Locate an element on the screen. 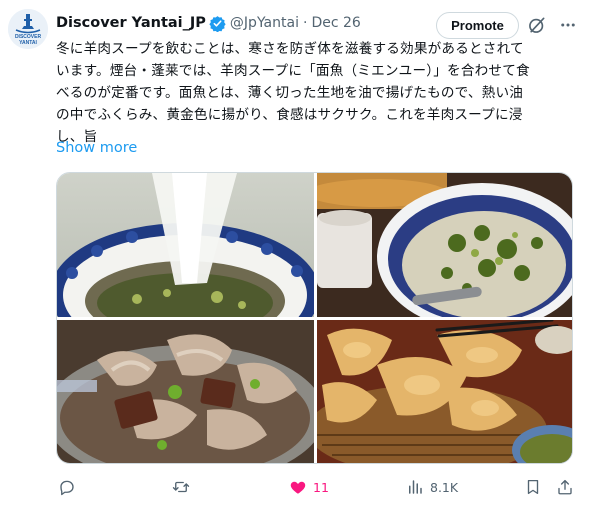 The image size is (604, 514). views-count: 8.1K is located at coordinates (444, 487).